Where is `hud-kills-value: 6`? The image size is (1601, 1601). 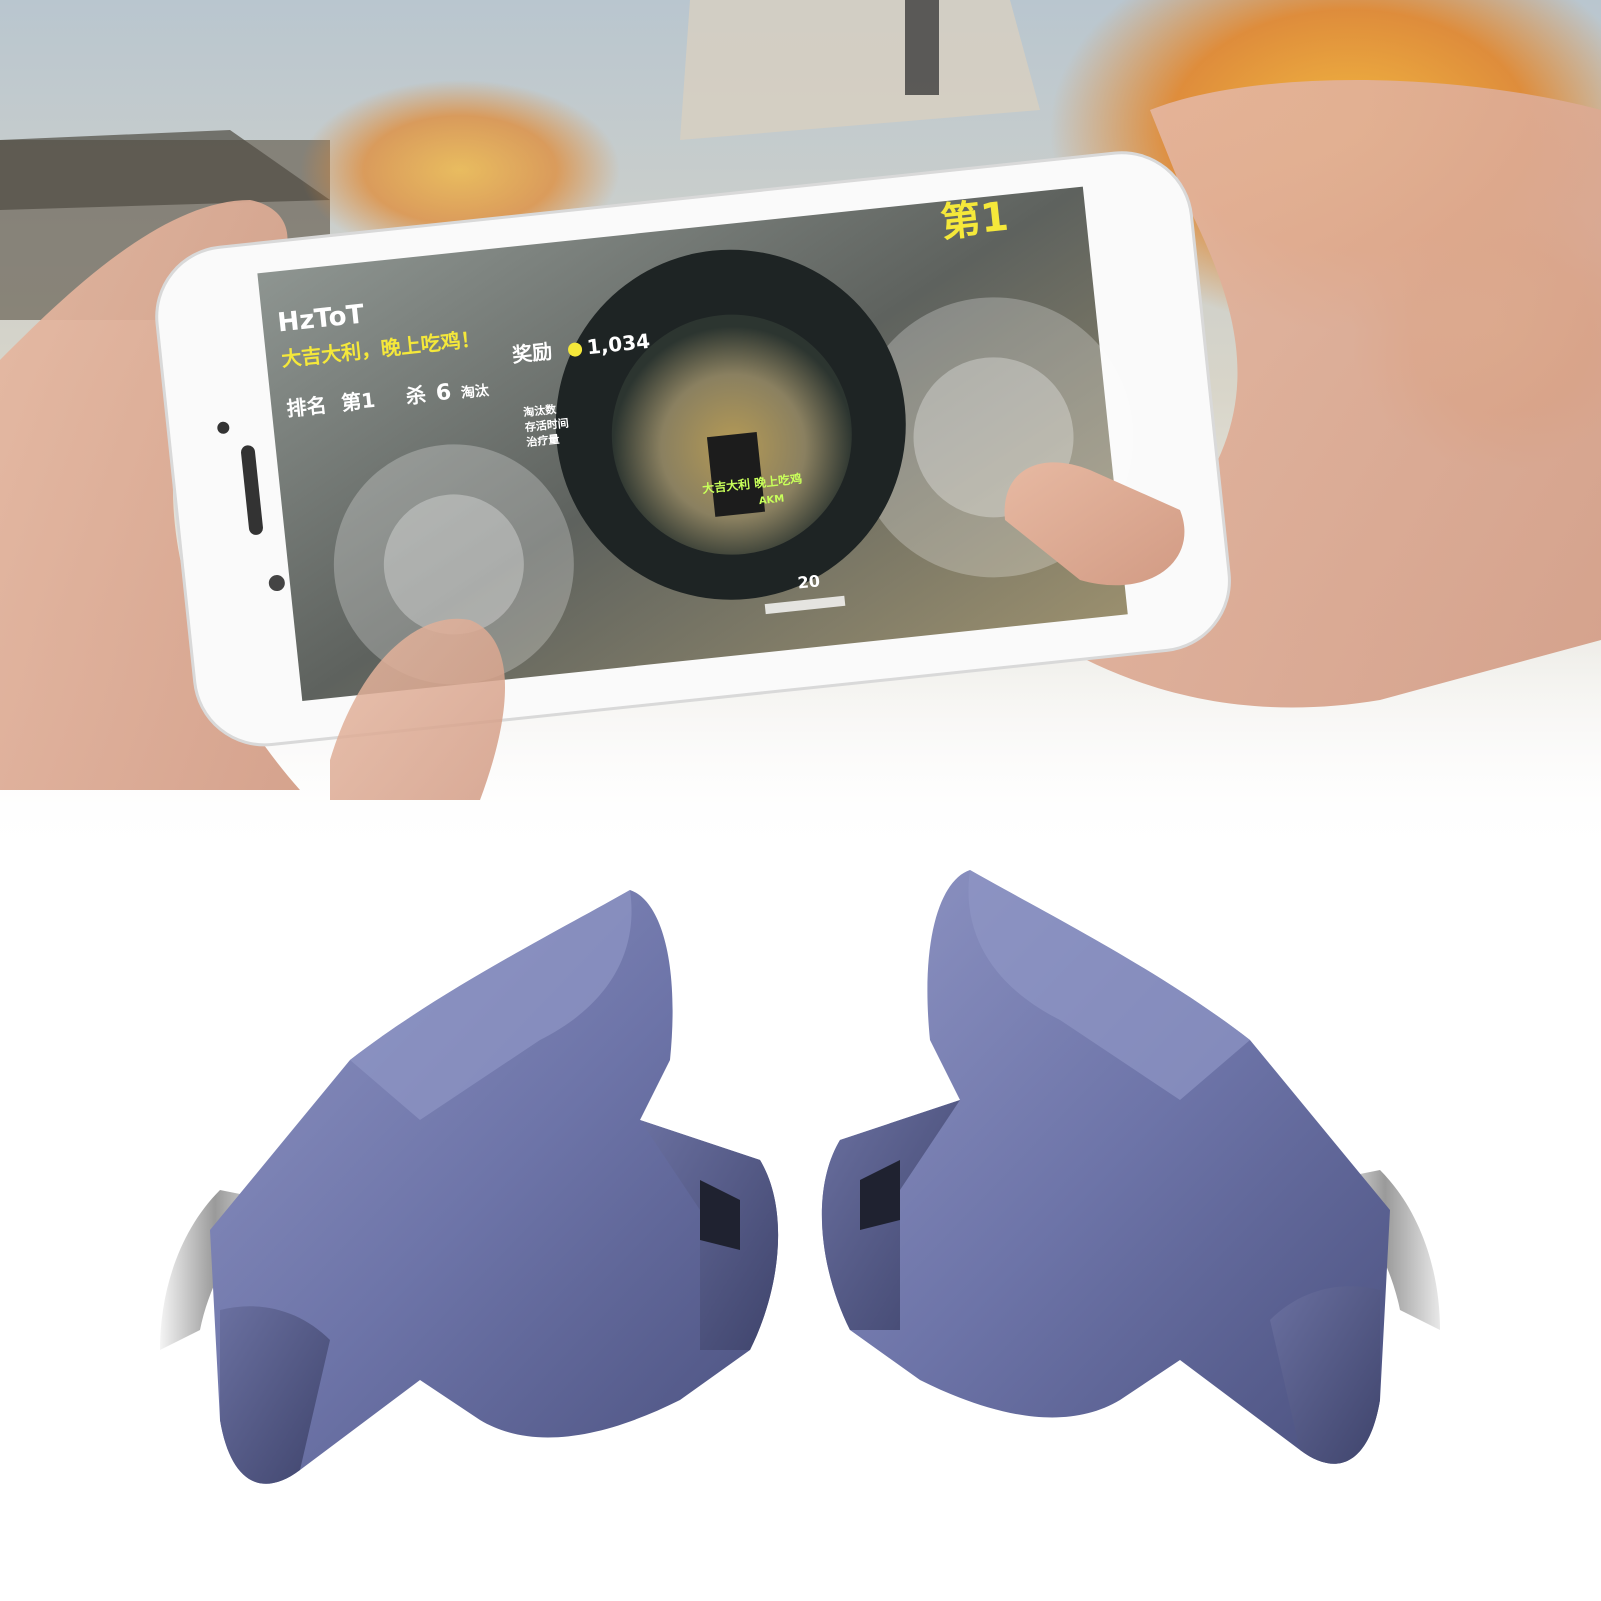 hud-kills-value: 6 is located at coordinates (444, 393).